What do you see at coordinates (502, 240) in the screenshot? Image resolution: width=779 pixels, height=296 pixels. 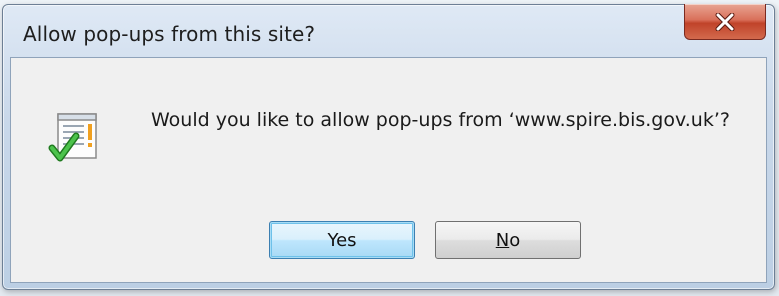 I see `no-button-accelerator: N` at bounding box center [502, 240].